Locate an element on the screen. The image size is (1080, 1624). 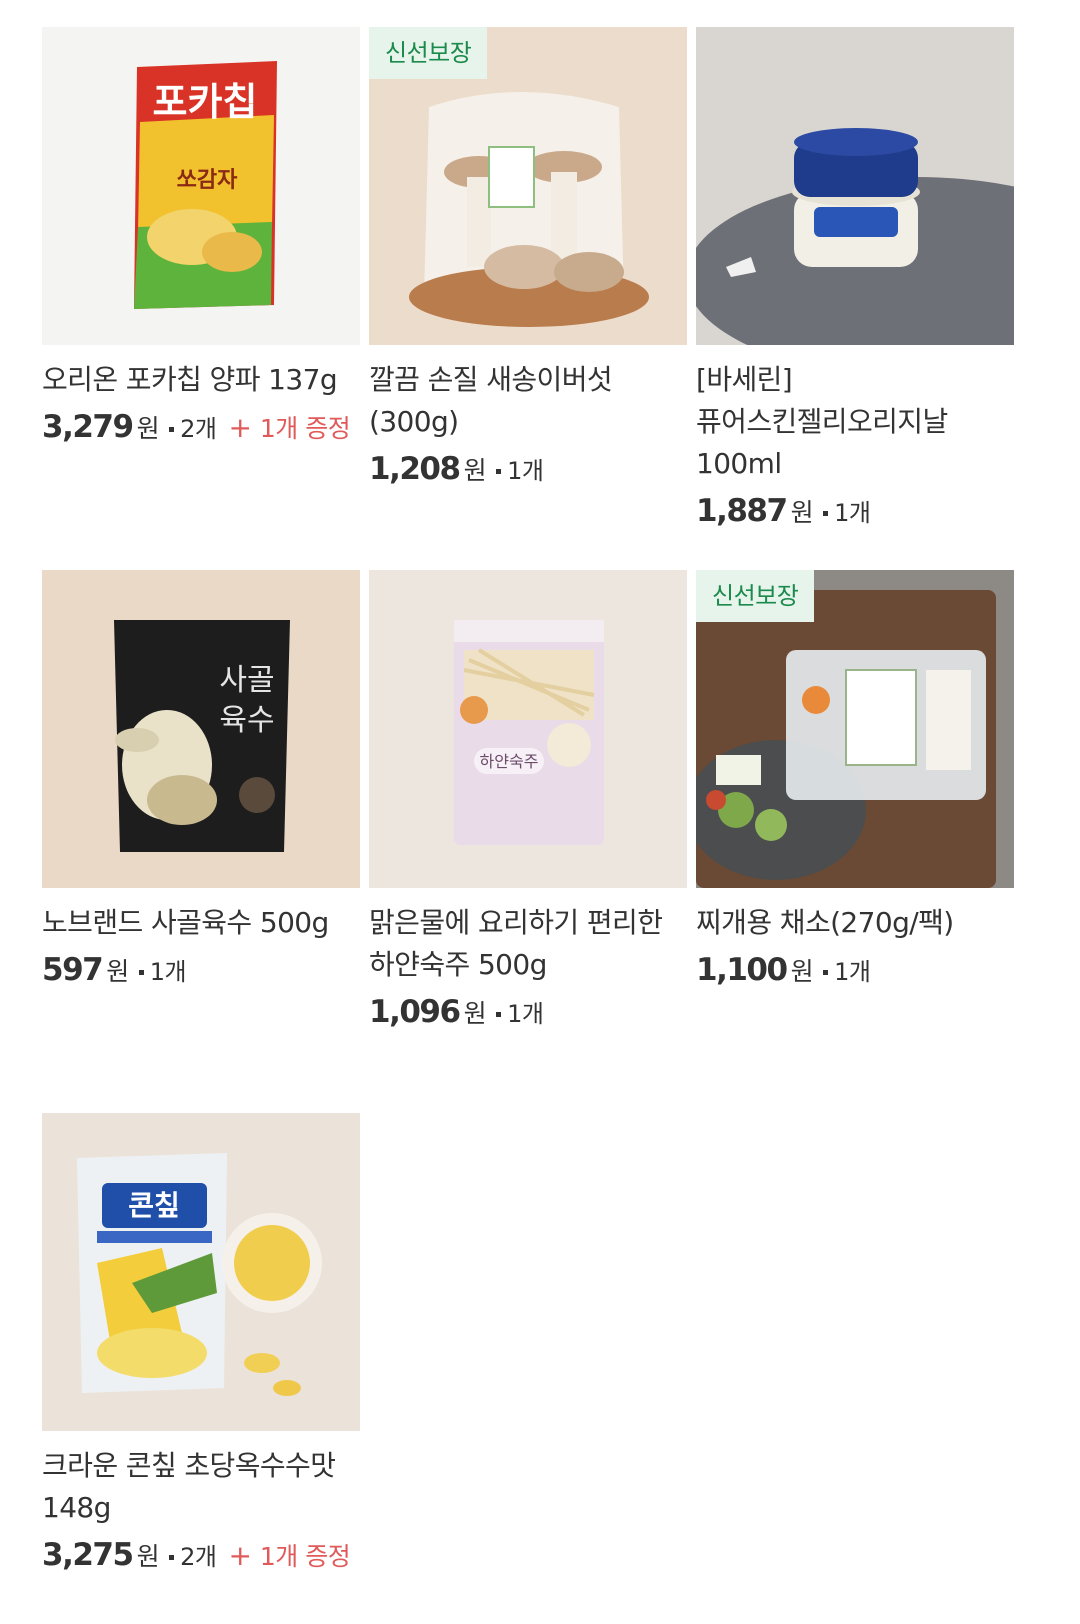
price-row: 1,887 원 1개 is located at coordinates (855, 511).